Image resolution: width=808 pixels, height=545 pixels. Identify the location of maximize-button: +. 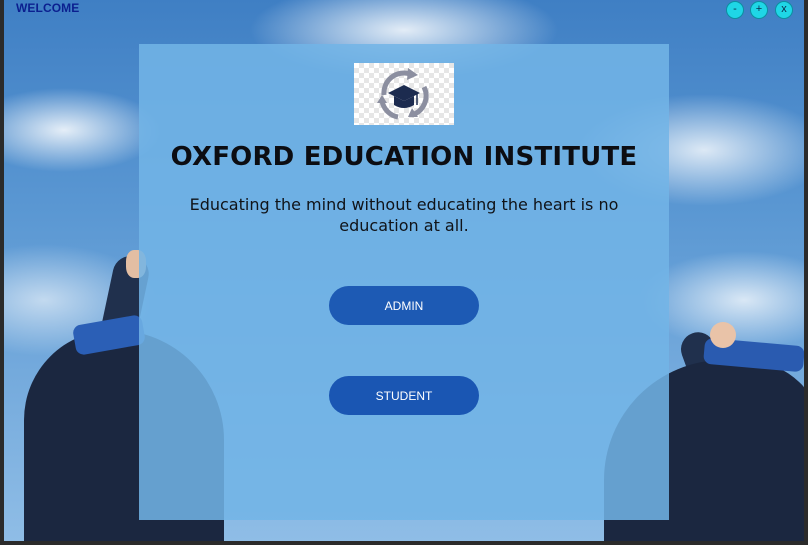
(759, 10).